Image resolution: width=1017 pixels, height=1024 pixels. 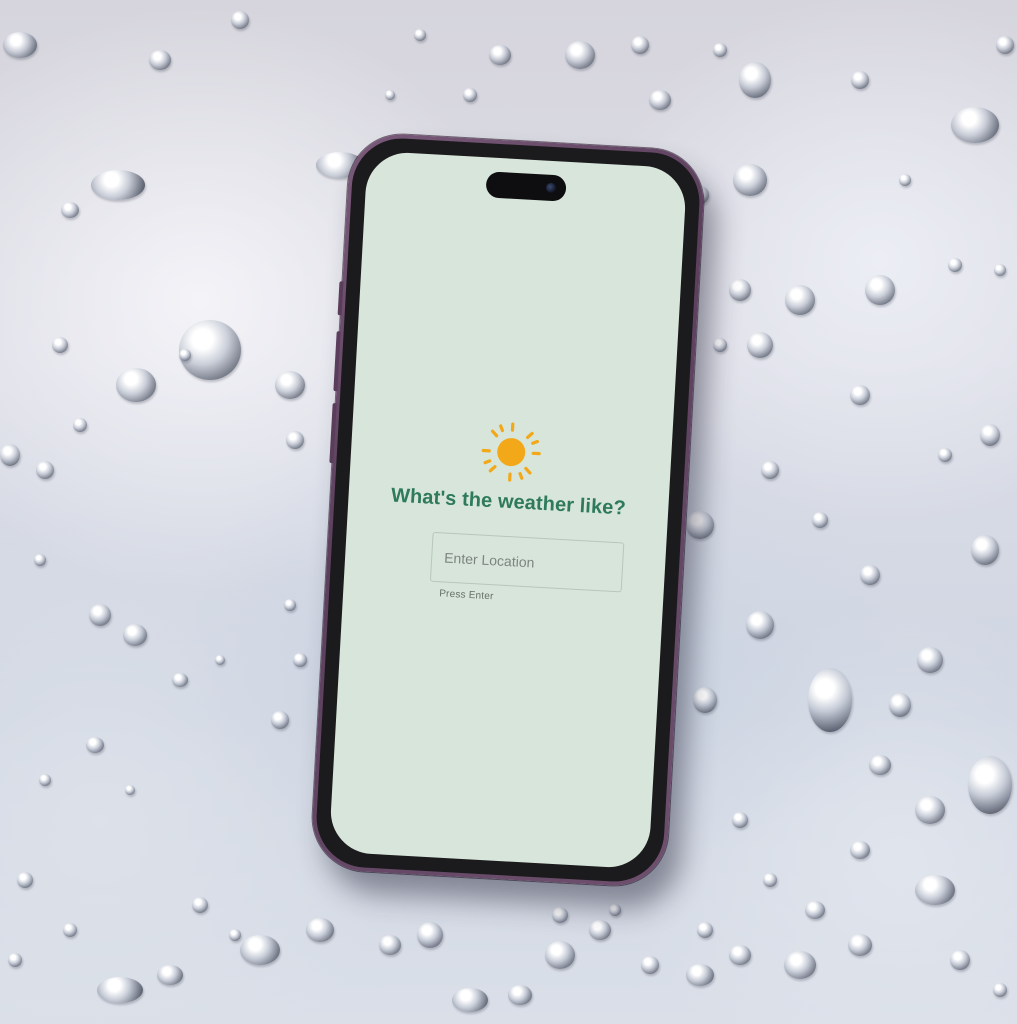 I want to click on sun-icon, so click(x=511, y=452).